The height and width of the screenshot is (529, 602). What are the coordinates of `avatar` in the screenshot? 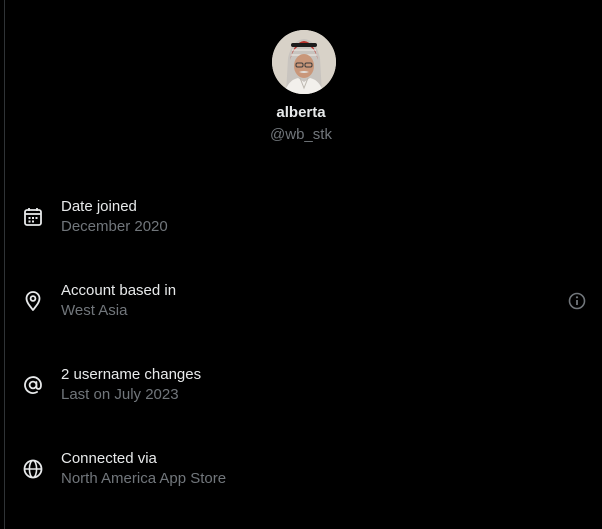 It's located at (304, 62).